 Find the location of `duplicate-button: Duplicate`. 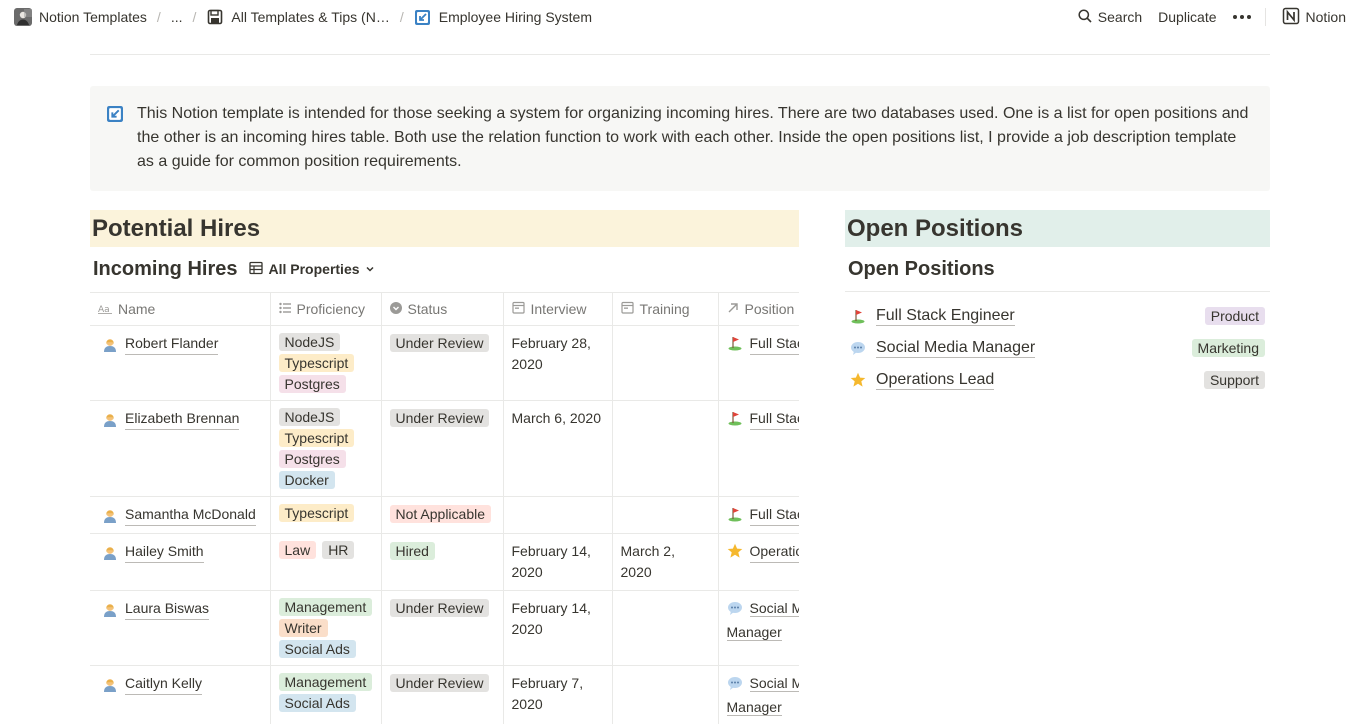

duplicate-button: Duplicate is located at coordinates (1187, 17).